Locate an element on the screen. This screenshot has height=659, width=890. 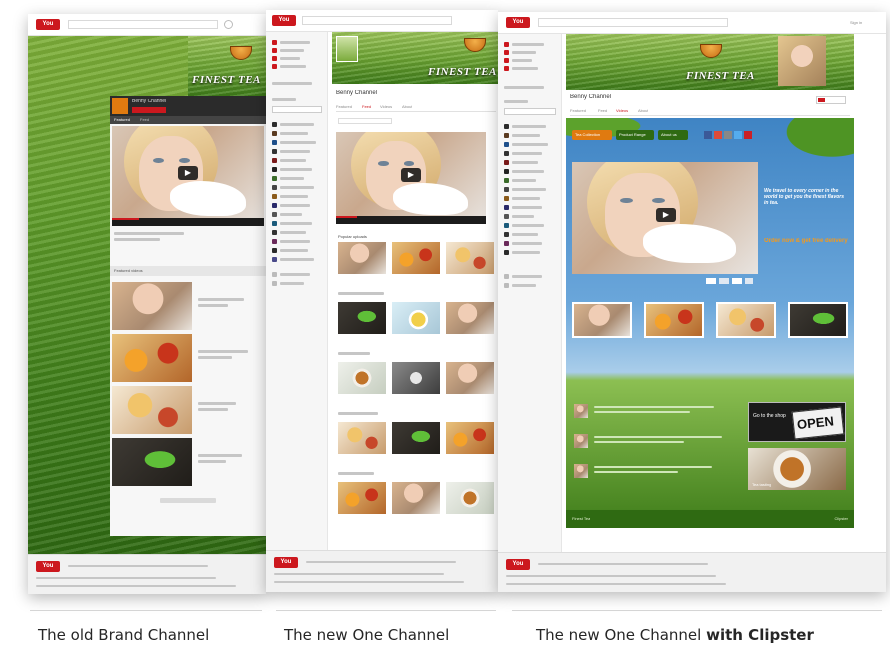
pinterest-icon is located at coordinates (748, 135).